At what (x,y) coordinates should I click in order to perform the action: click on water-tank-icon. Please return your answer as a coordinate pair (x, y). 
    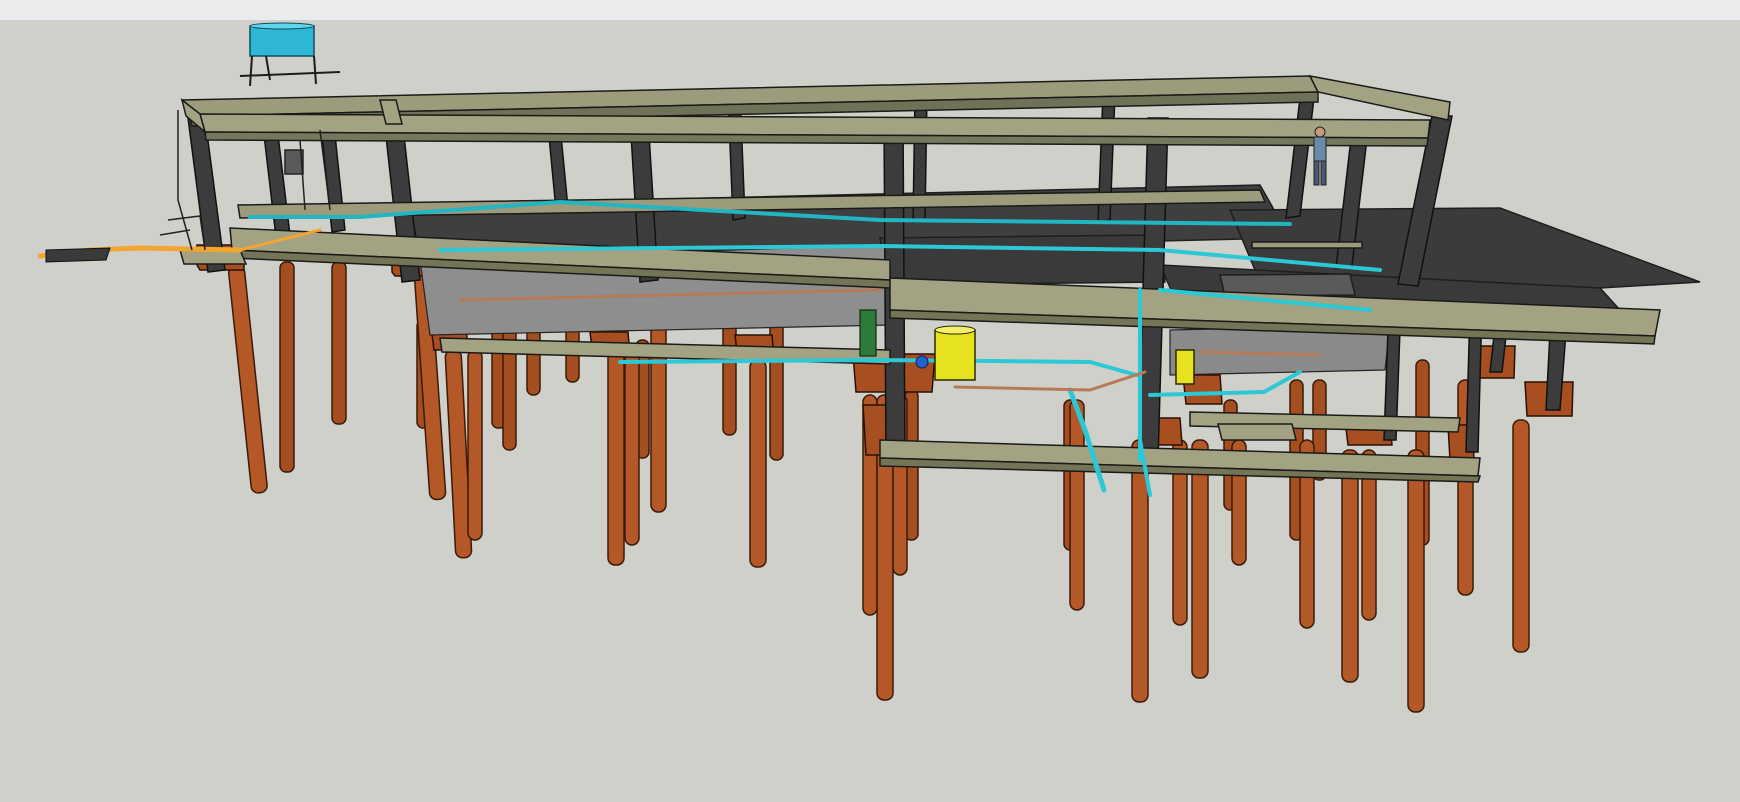
    Looking at the image, I should click on (282, 41).